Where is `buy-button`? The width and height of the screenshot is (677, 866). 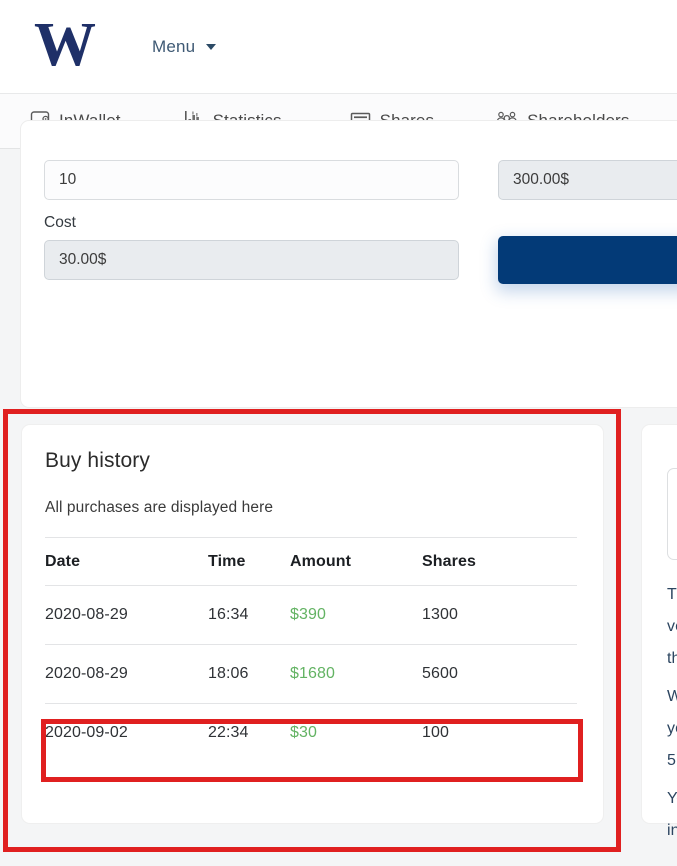
buy-button is located at coordinates (587, 260).